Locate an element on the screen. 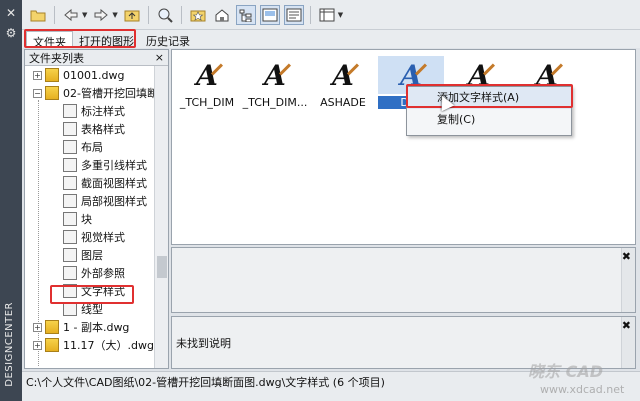 This screenshot has width=640, height=401. tree-item-dim-styles: 标注样式 is located at coordinates (94, 111).